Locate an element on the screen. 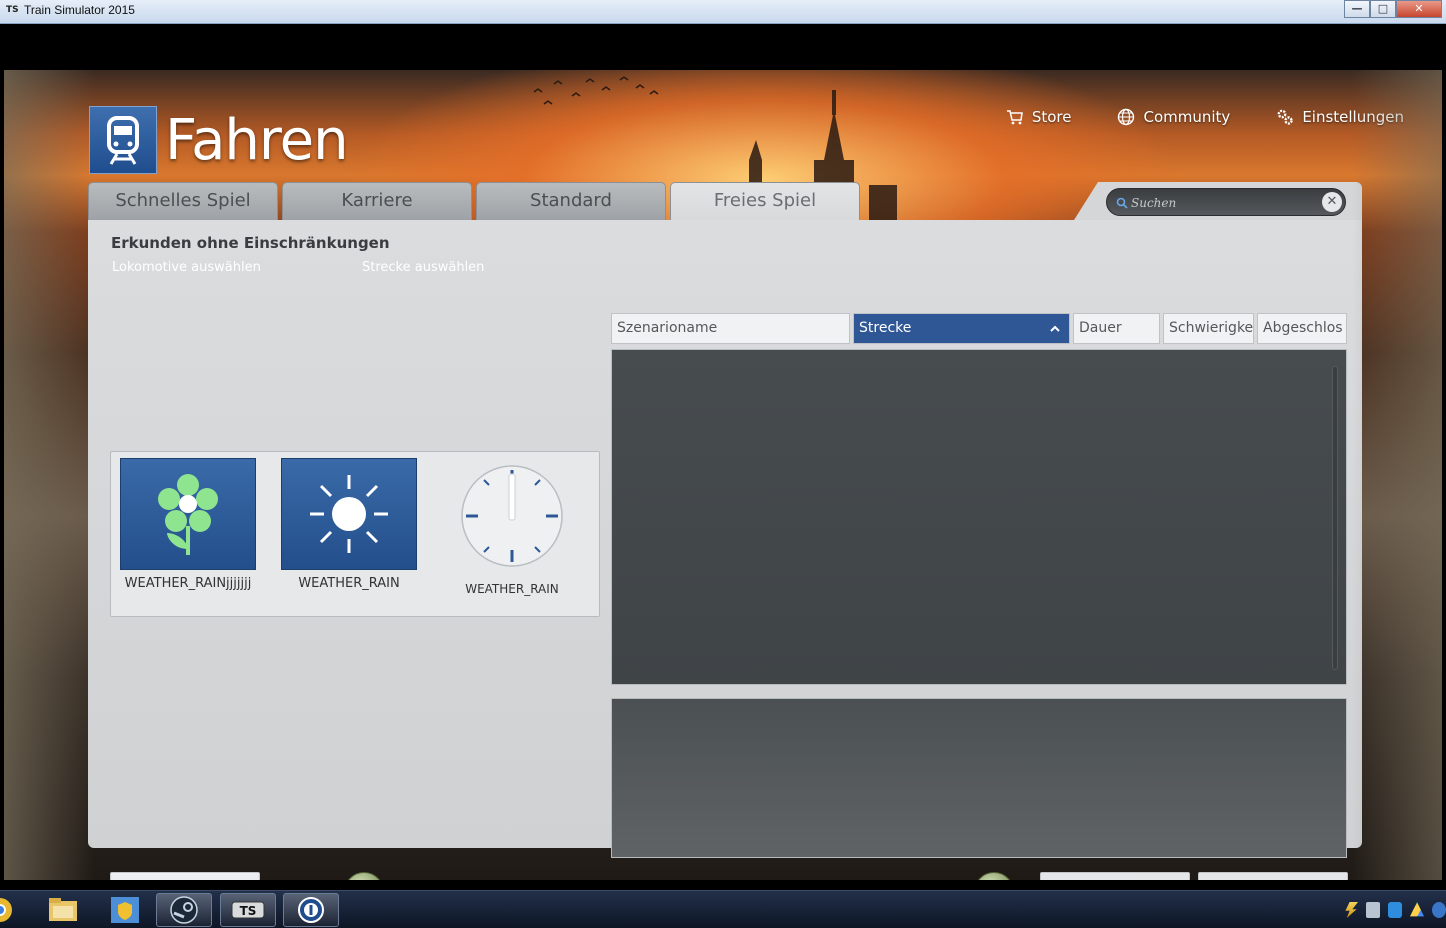 This screenshot has width=1446, height=928. power-tray-icon is located at coordinates (1351, 910).